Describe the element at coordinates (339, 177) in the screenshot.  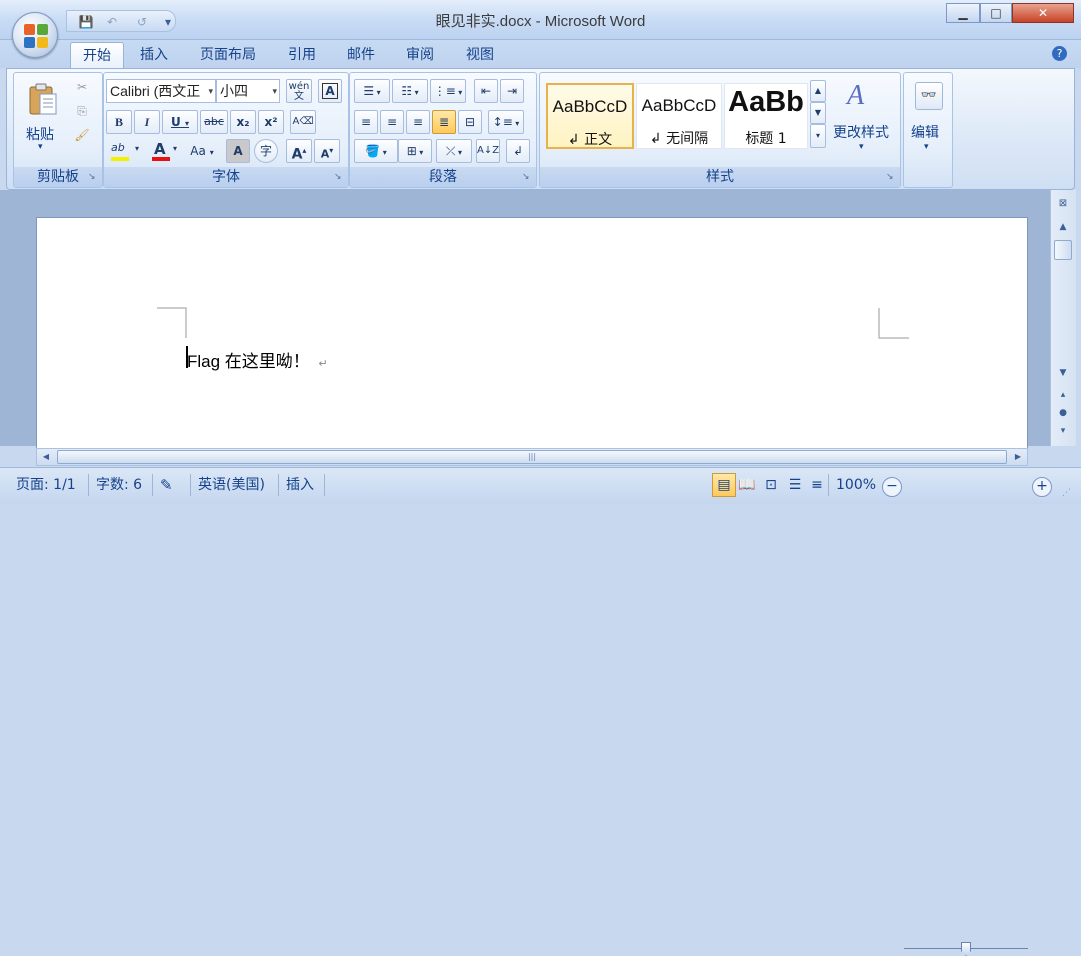
I see `font-launcher-icon: ↘` at that location.